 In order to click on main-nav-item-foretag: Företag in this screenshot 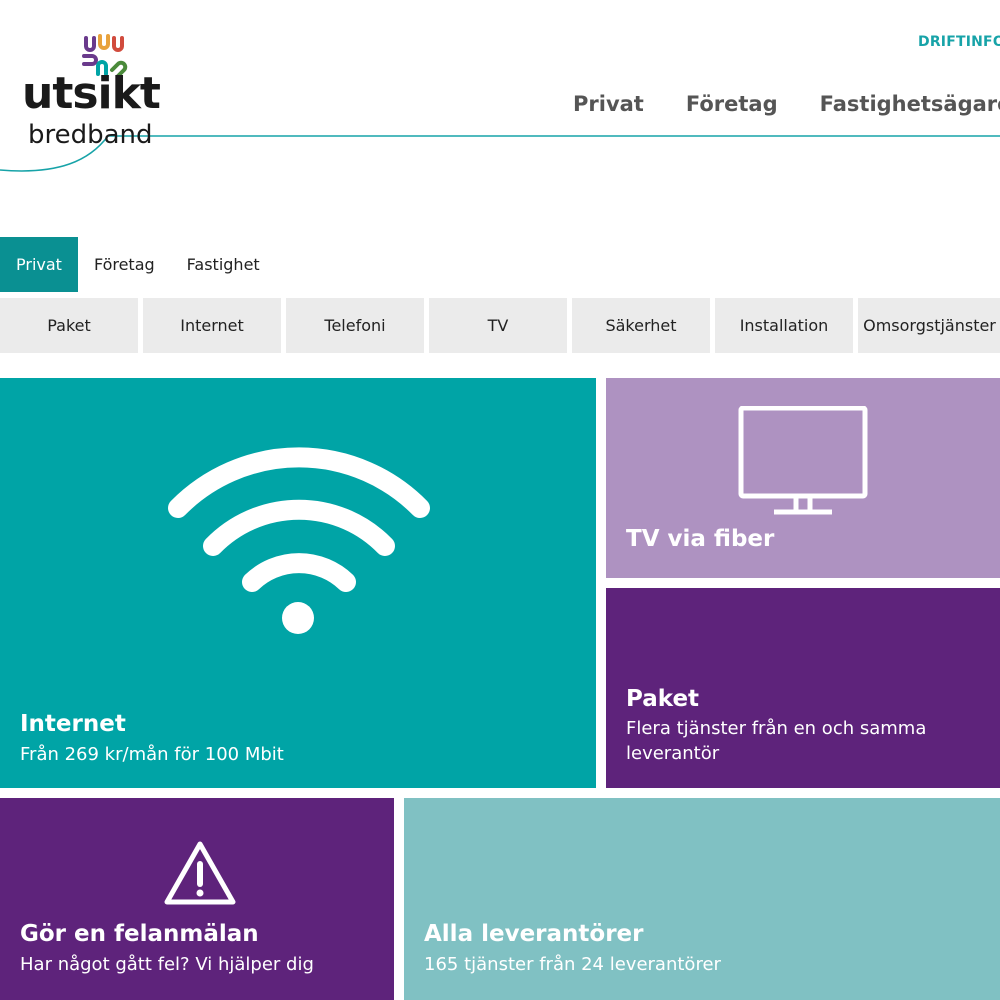, I will do `click(732, 104)`.